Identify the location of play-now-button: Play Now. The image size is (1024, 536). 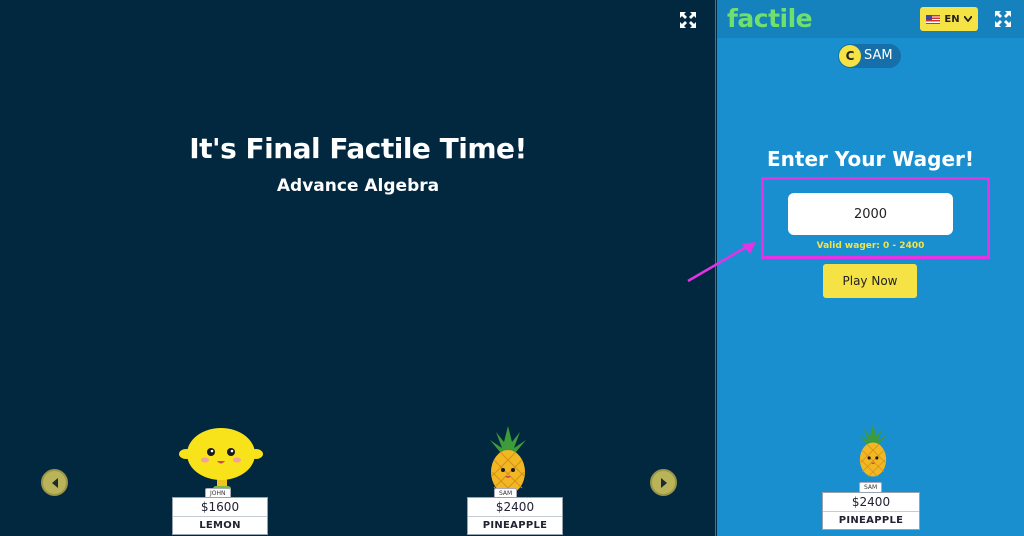
(870, 281).